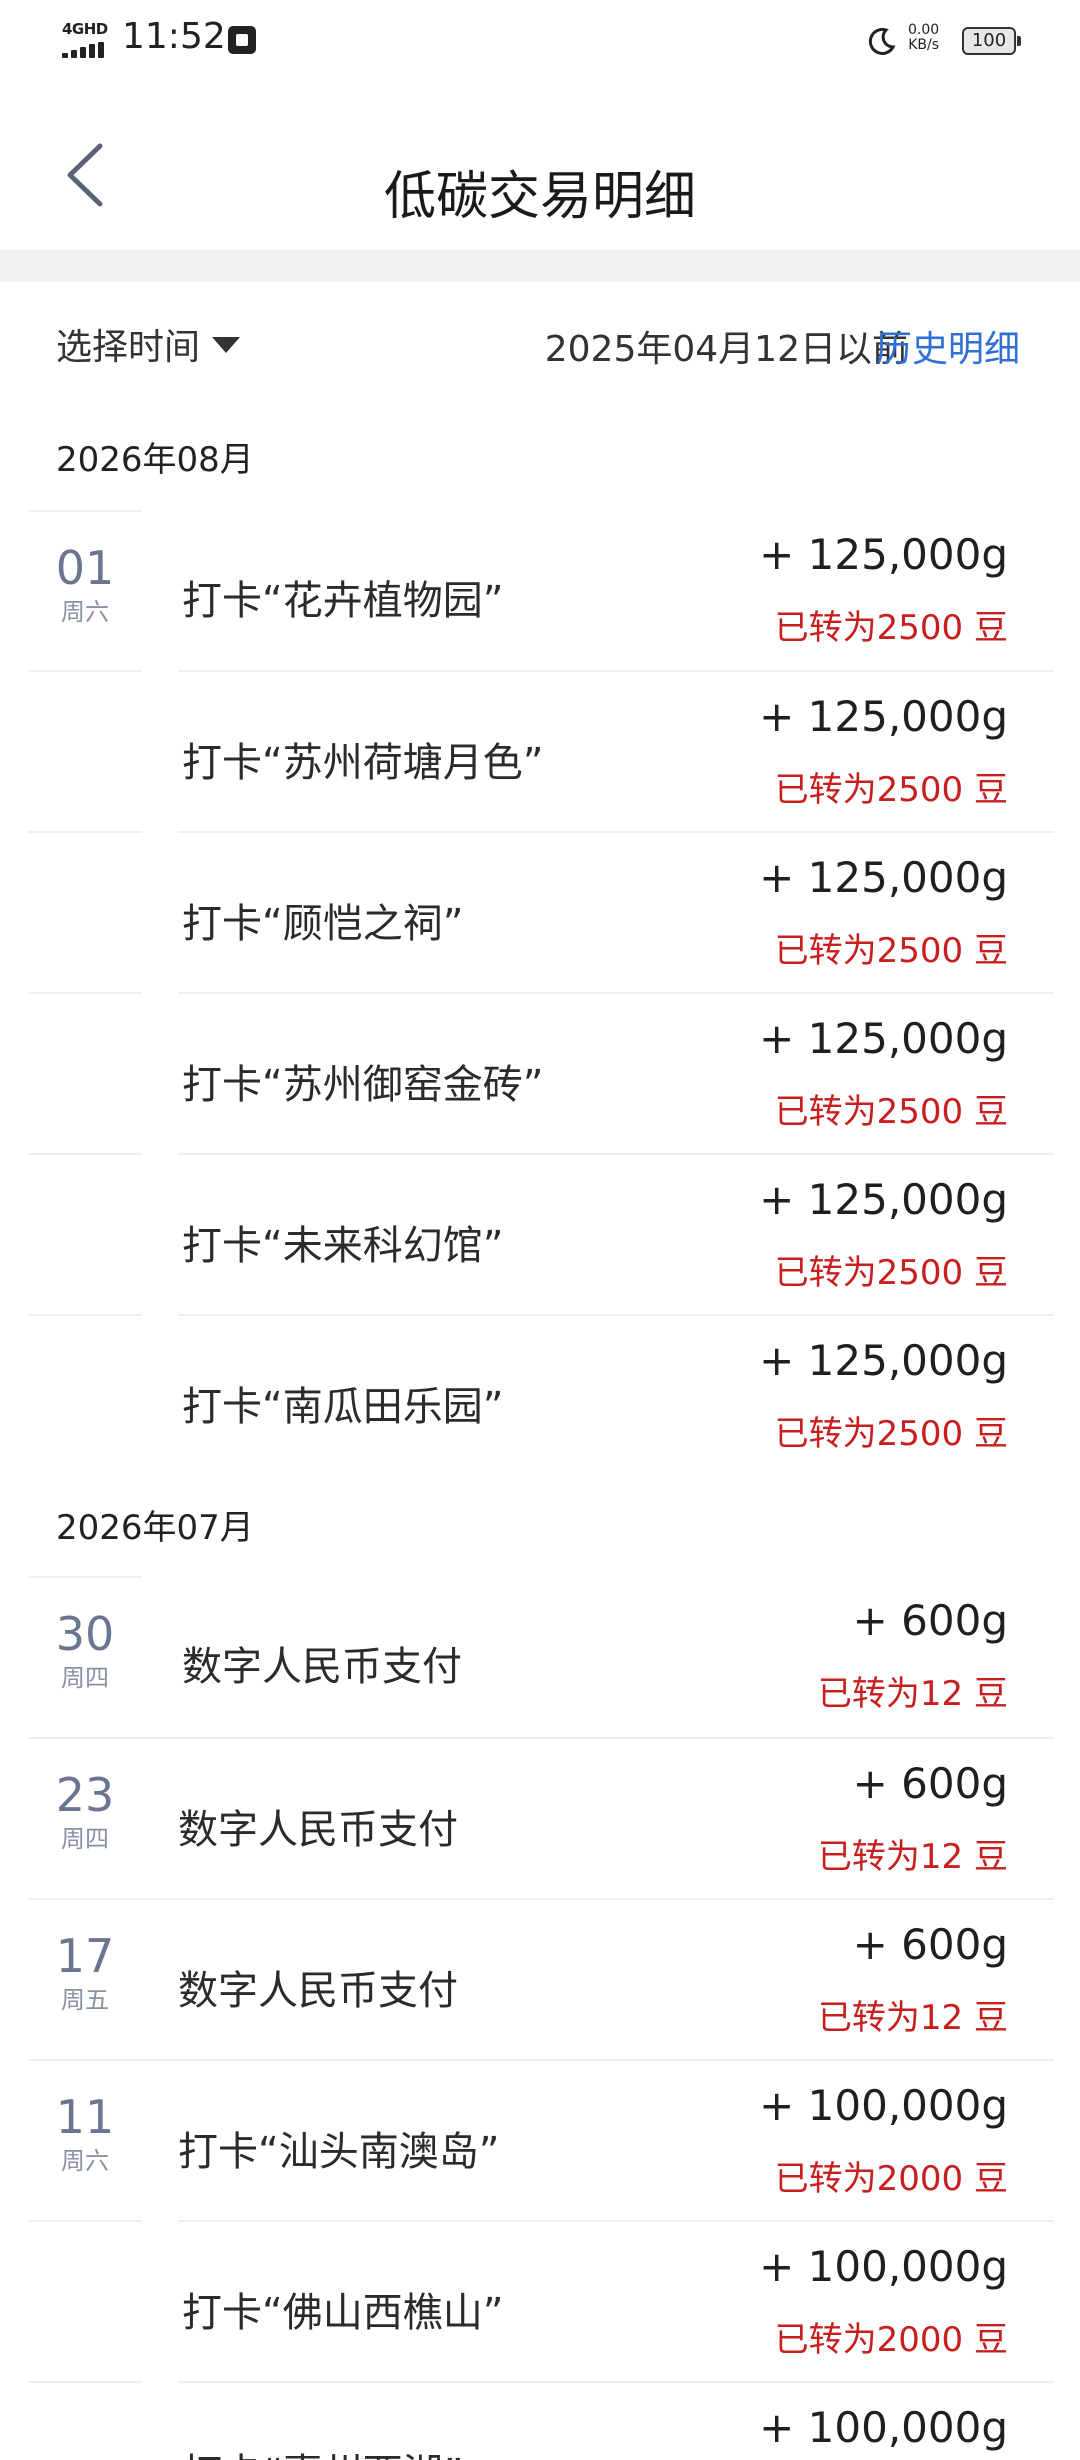 The width and height of the screenshot is (1080, 2460). What do you see at coordinates (540, 1978) in the screenshot?
I see `transaction-row: 17 周五 数字人民币支付 + 600g 已转为12 豆` at bounding box center [540, 1978].